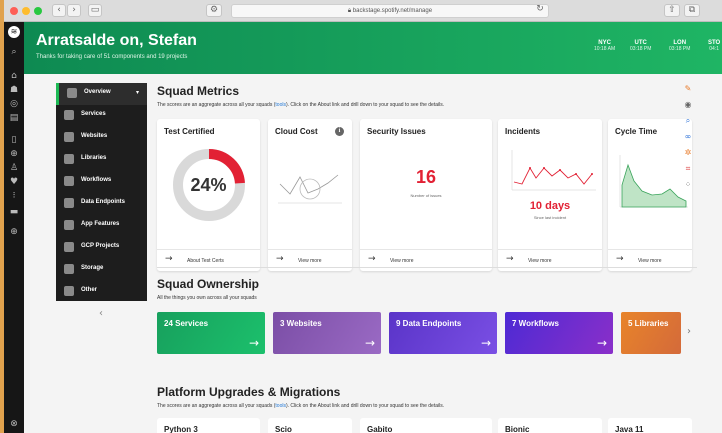 Image resolution: width=722 pixels, height=433 pixels. I want to click on upgrade-card-gabito: Gabito, so click(426, 425).